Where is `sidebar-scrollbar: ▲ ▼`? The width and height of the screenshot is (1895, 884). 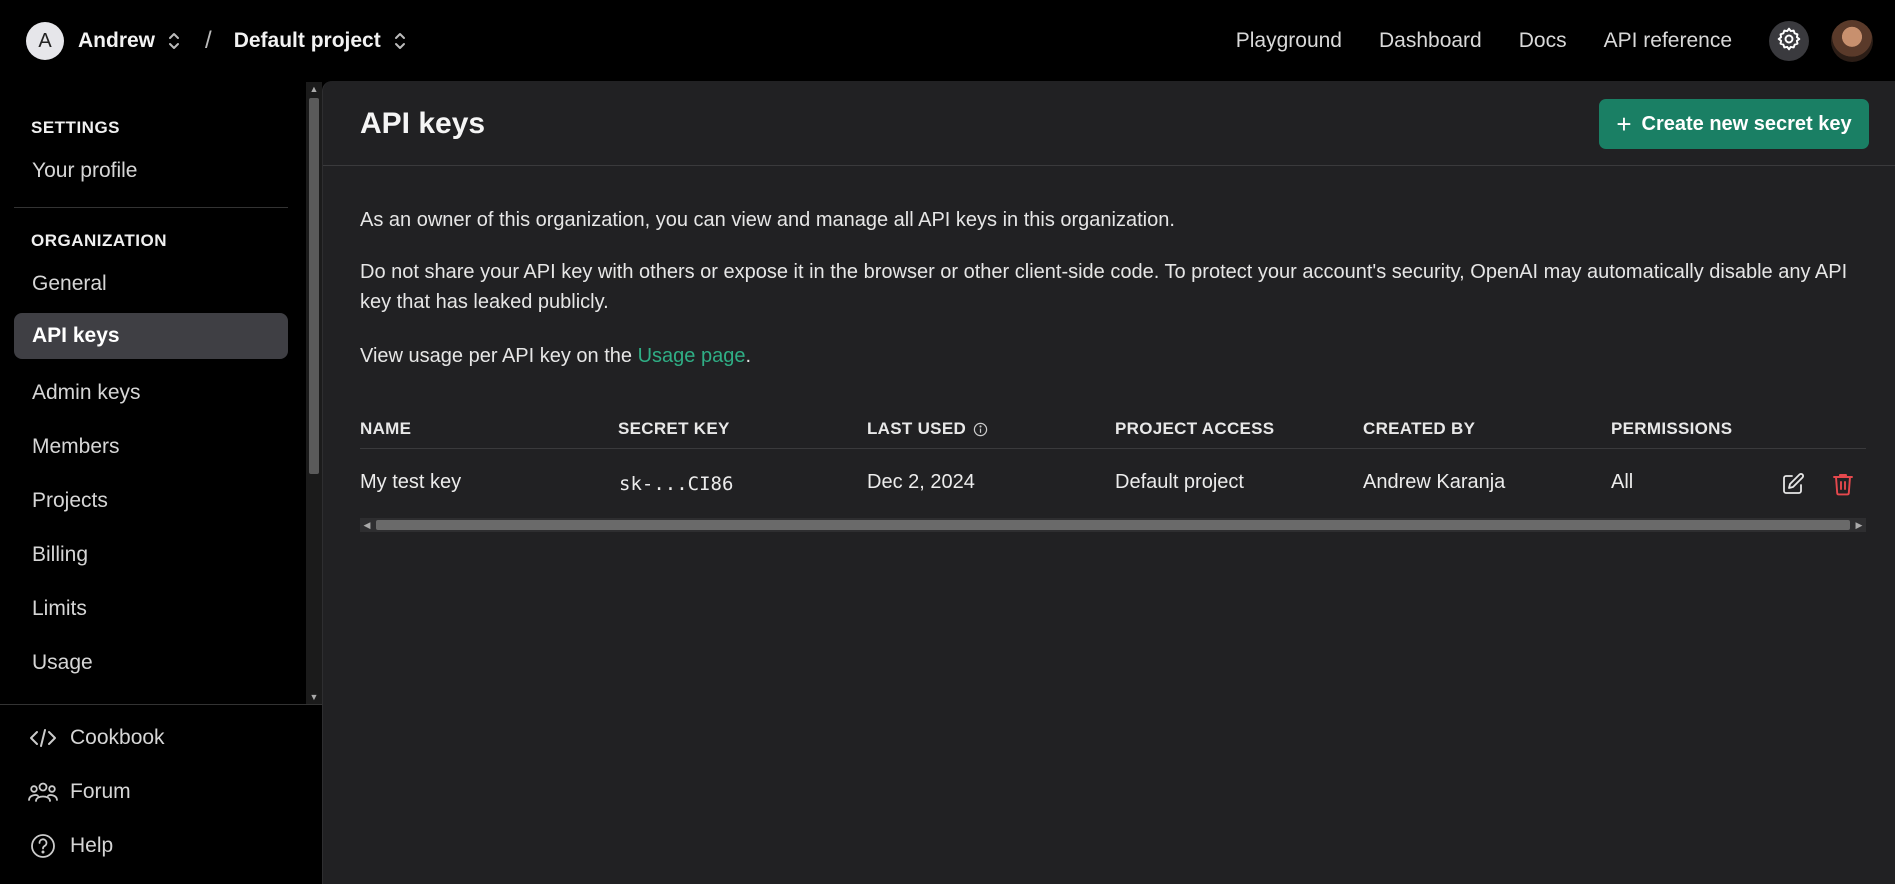
sidebar-scrollbar: ▲ ▼ is located at coordinates (314, 393).